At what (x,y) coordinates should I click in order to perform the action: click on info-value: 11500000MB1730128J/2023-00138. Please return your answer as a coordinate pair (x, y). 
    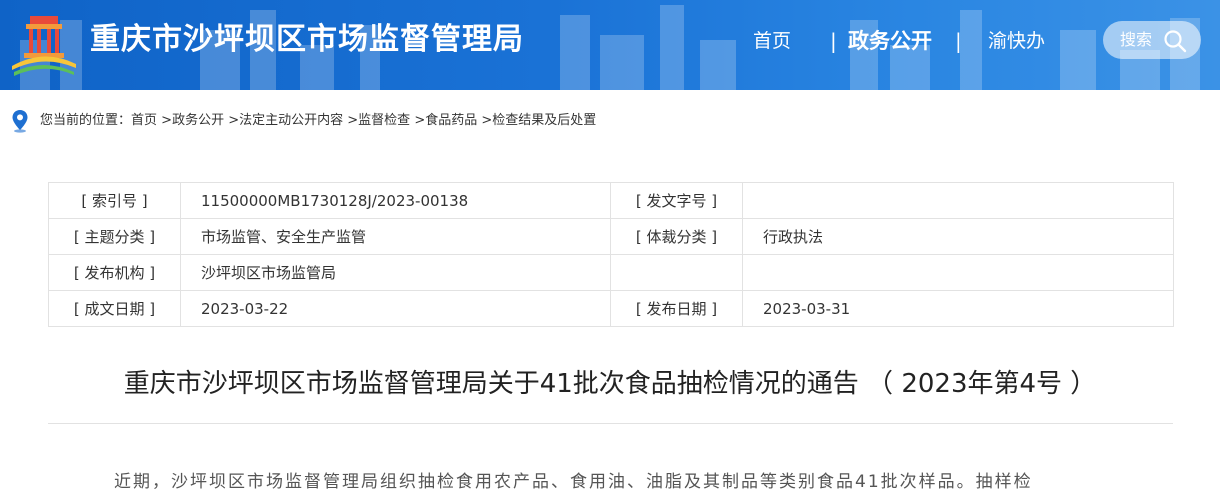
    Looking at the image, I should click on (395, 200).